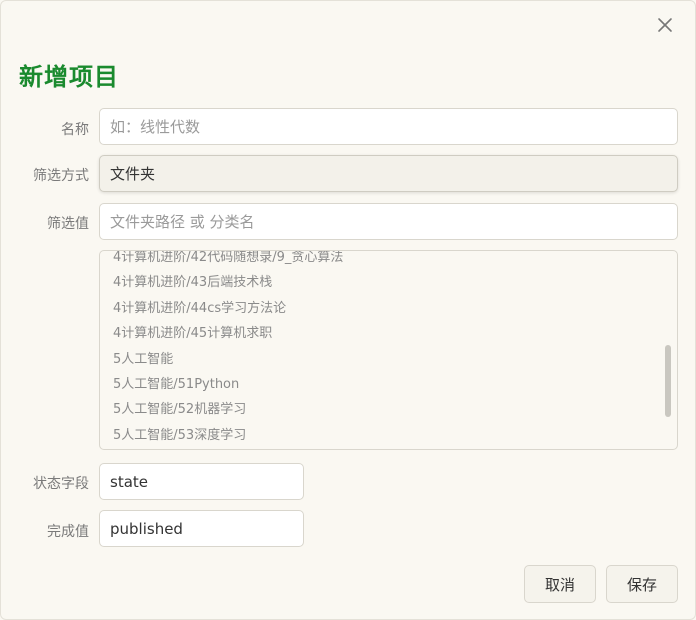  I want to click on suggestion-item: 5人工智能, so click(381, 359).